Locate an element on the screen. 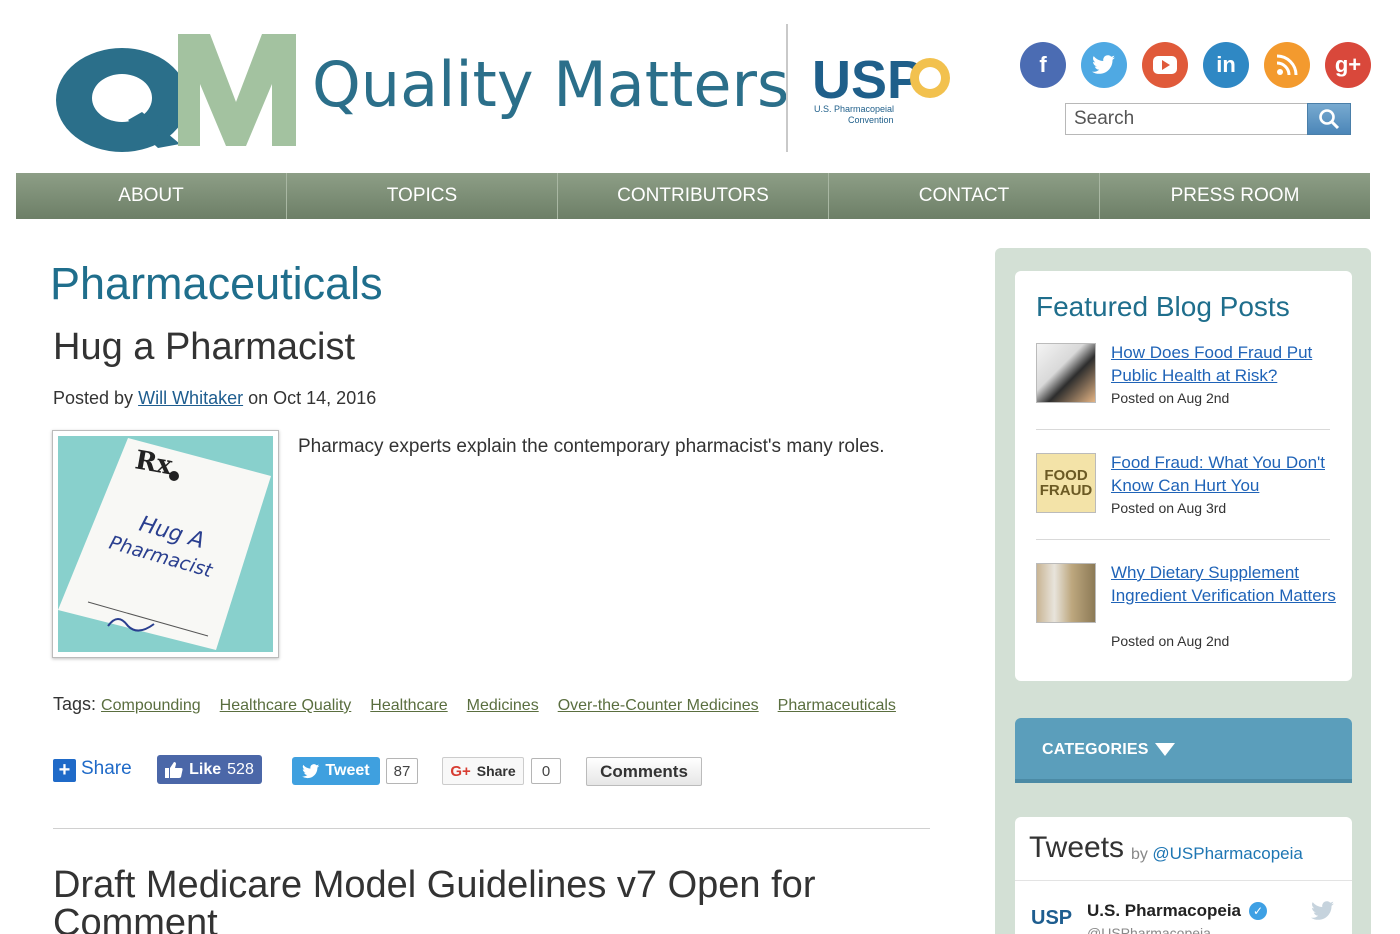  share-plus-icon: + is located at coordinates (64, 770).